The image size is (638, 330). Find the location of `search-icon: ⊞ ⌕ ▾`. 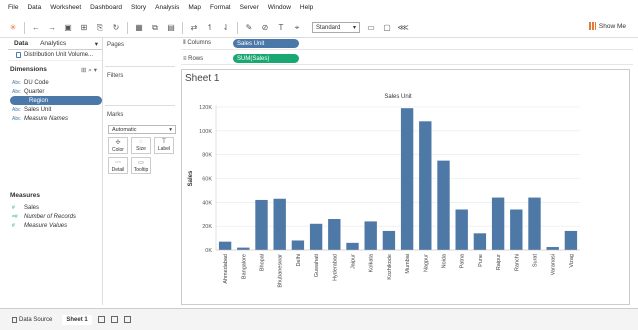

search-icon: ⊞ ⌕ ▾ is located at coordinates (89, 70).